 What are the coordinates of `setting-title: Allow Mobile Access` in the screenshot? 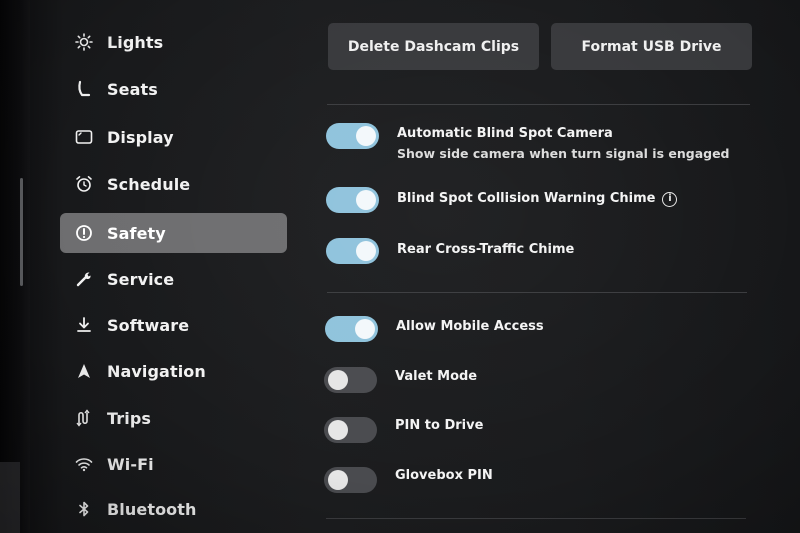 It's located at (470, 326).